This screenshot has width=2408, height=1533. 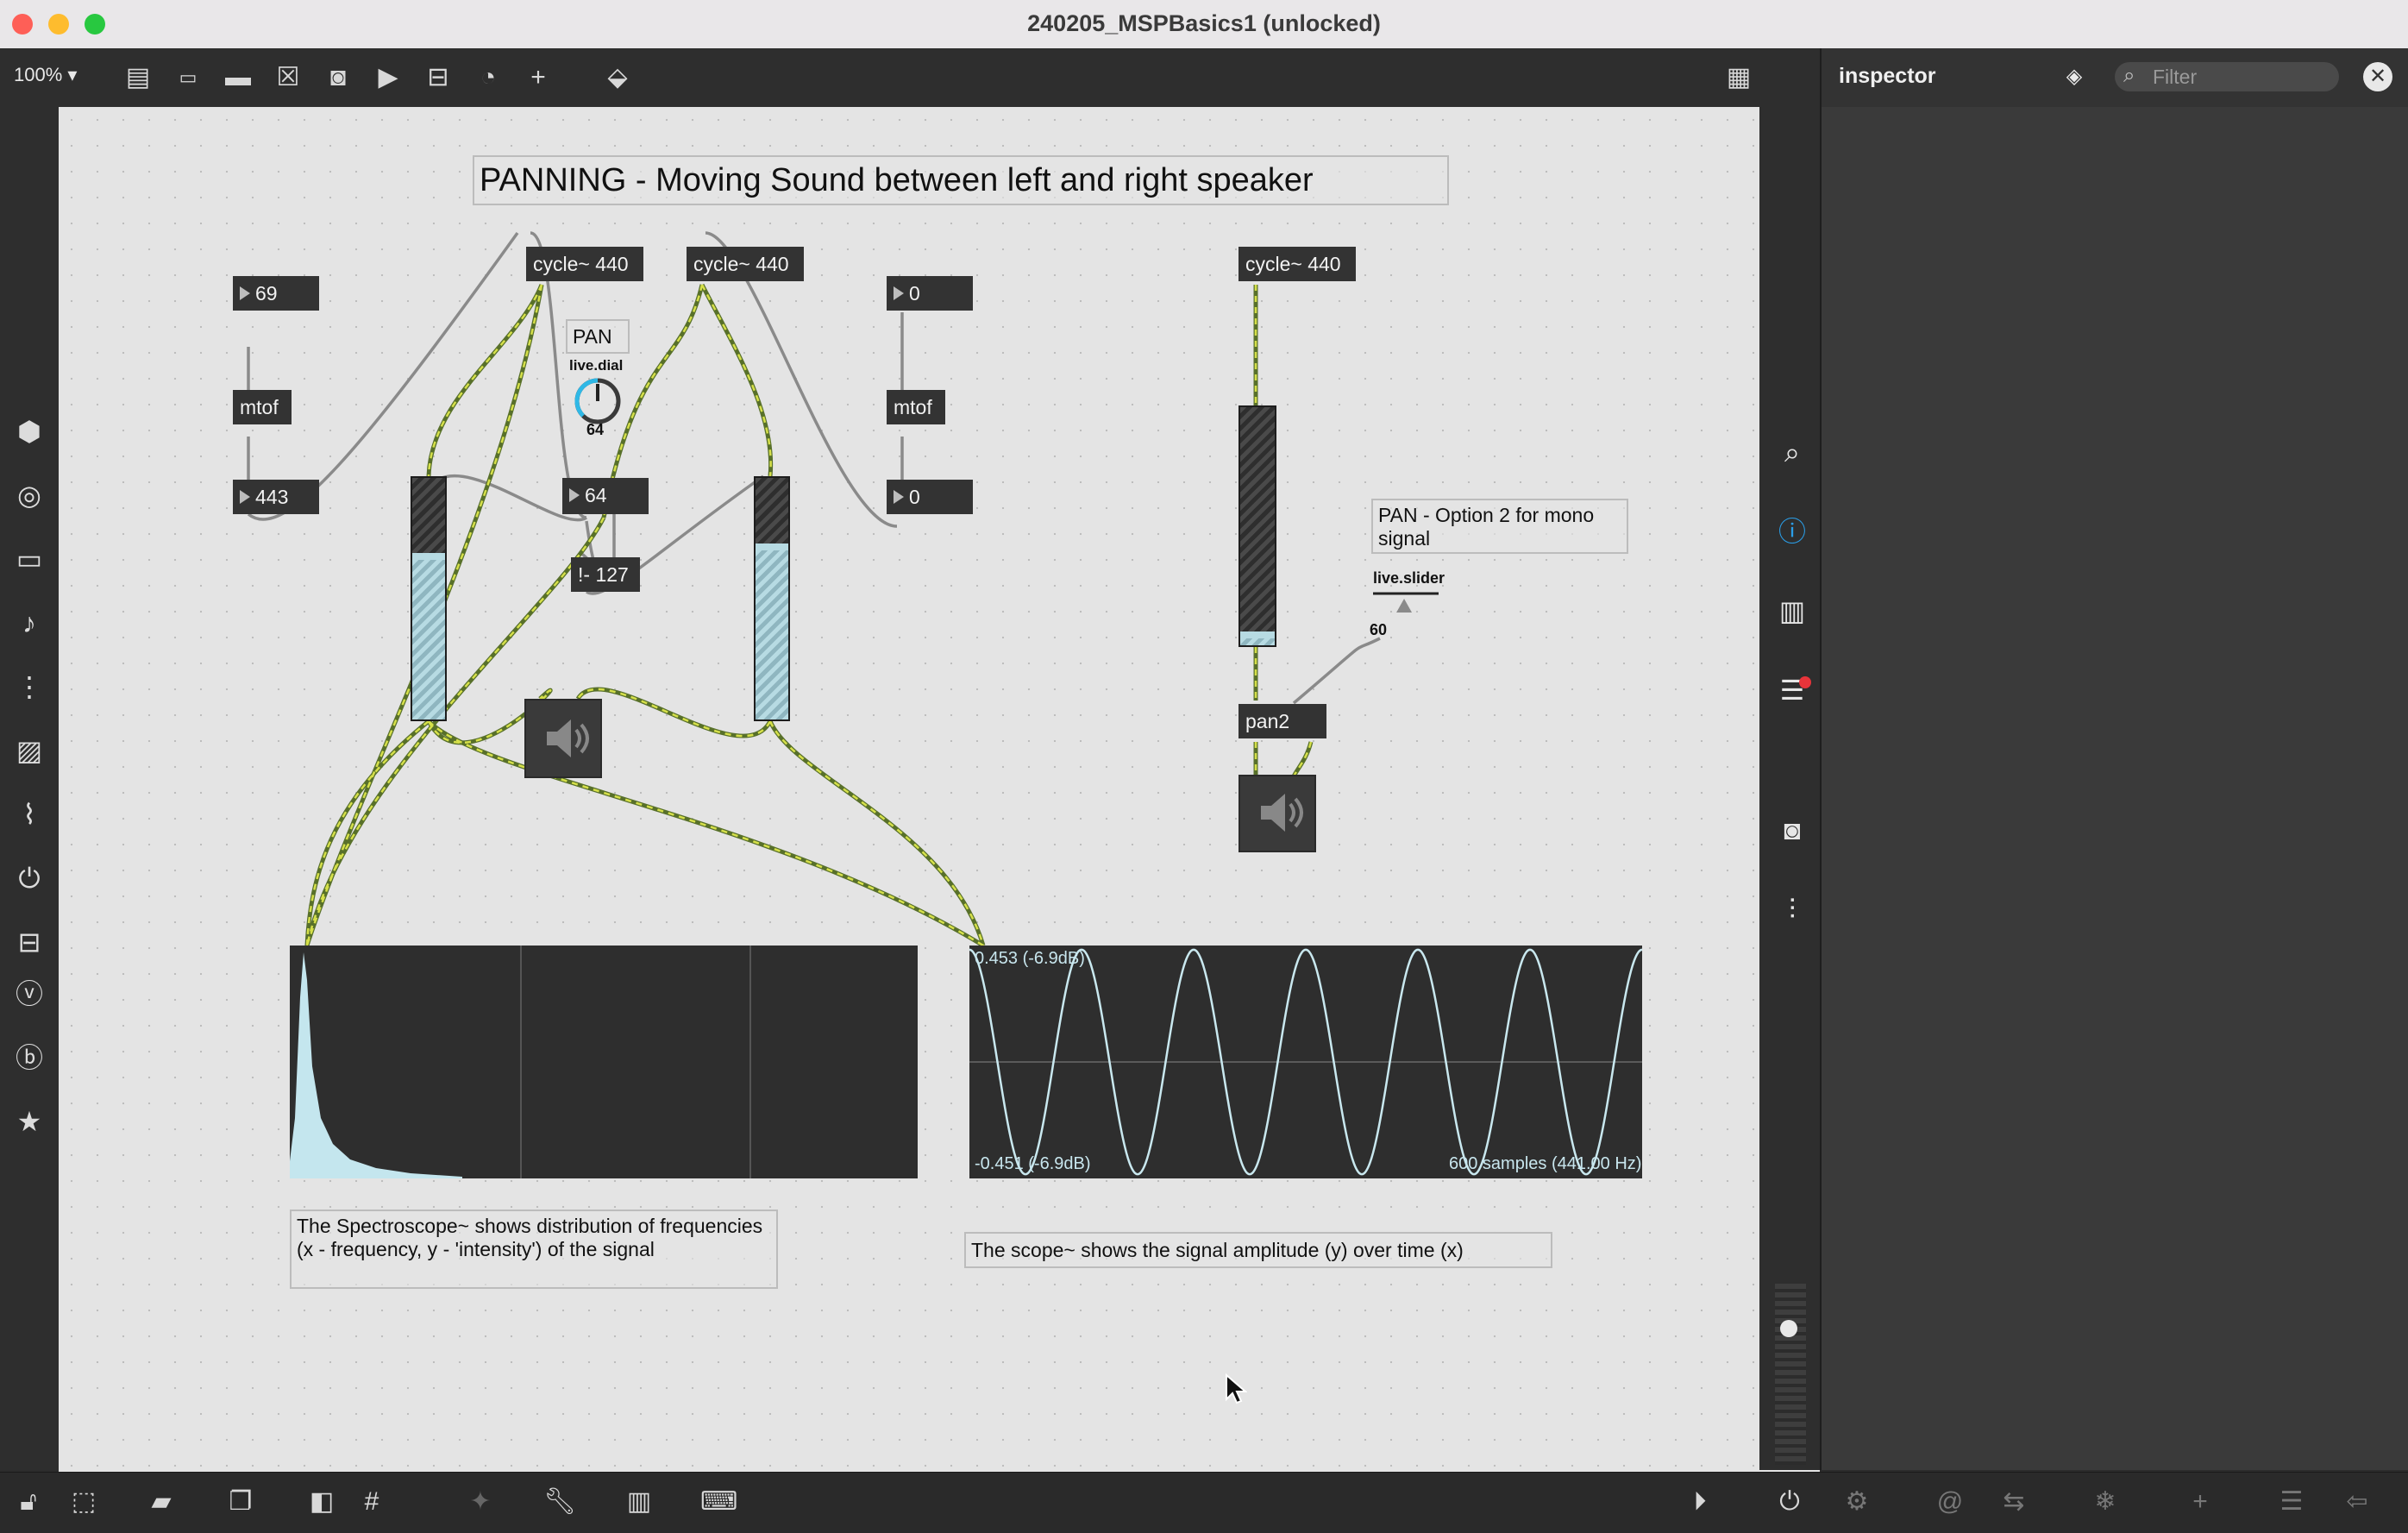 I want to click on live-dial-label: live.dial, so click(x=596, y=365).